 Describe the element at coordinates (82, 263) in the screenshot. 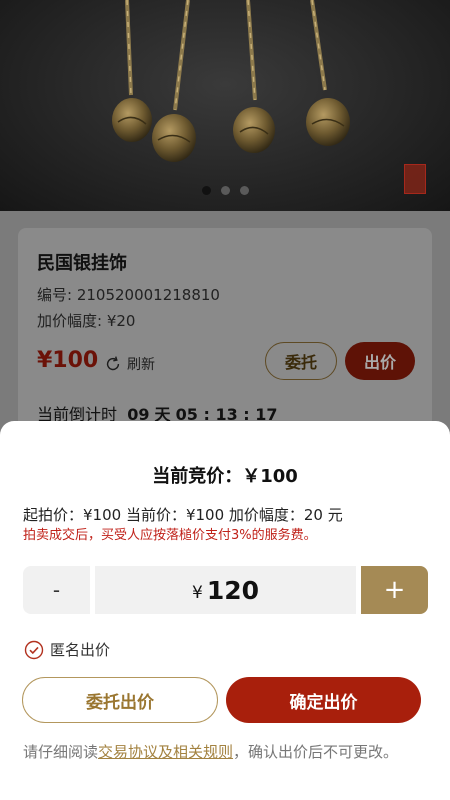

I see `product-title: 民国银挂饰` at that location.